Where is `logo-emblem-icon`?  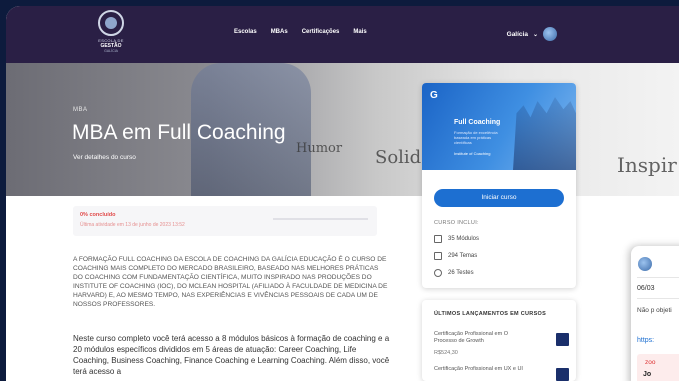 logo-emblem-icon is located at coordinates (111, 23).